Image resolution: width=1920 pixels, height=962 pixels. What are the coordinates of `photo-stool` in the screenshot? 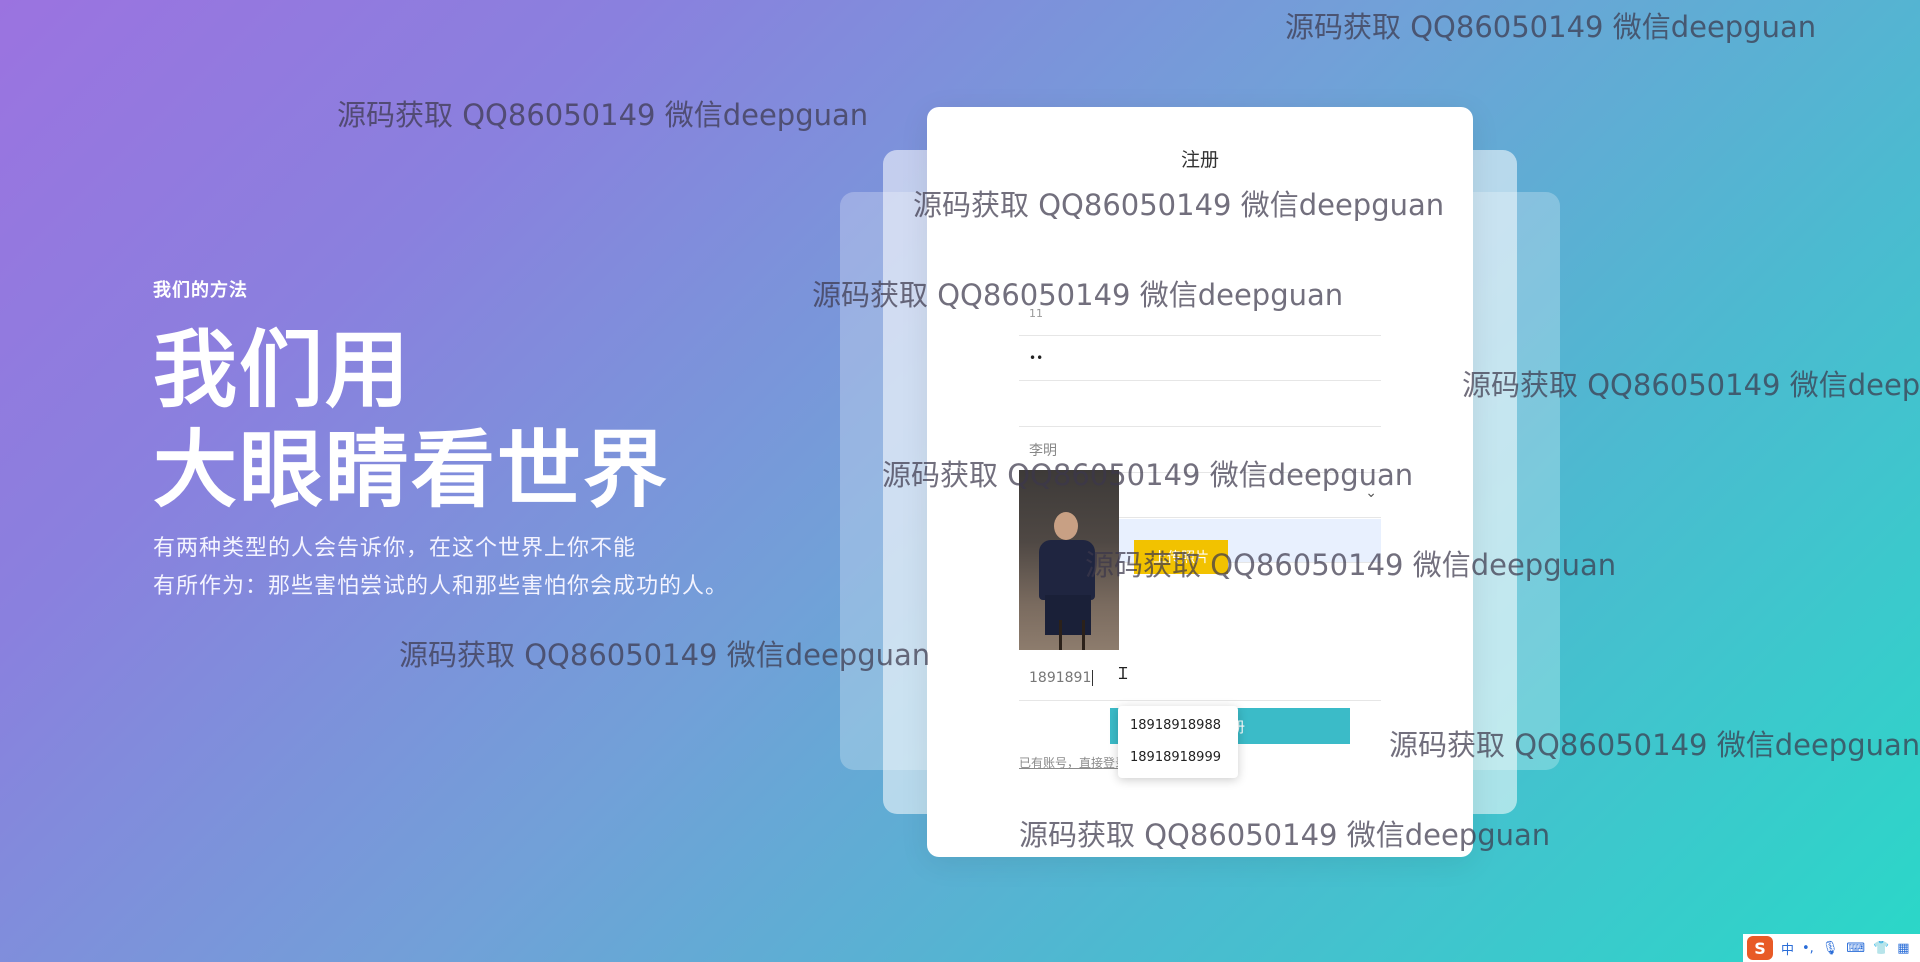 It's located at (1072, 635).